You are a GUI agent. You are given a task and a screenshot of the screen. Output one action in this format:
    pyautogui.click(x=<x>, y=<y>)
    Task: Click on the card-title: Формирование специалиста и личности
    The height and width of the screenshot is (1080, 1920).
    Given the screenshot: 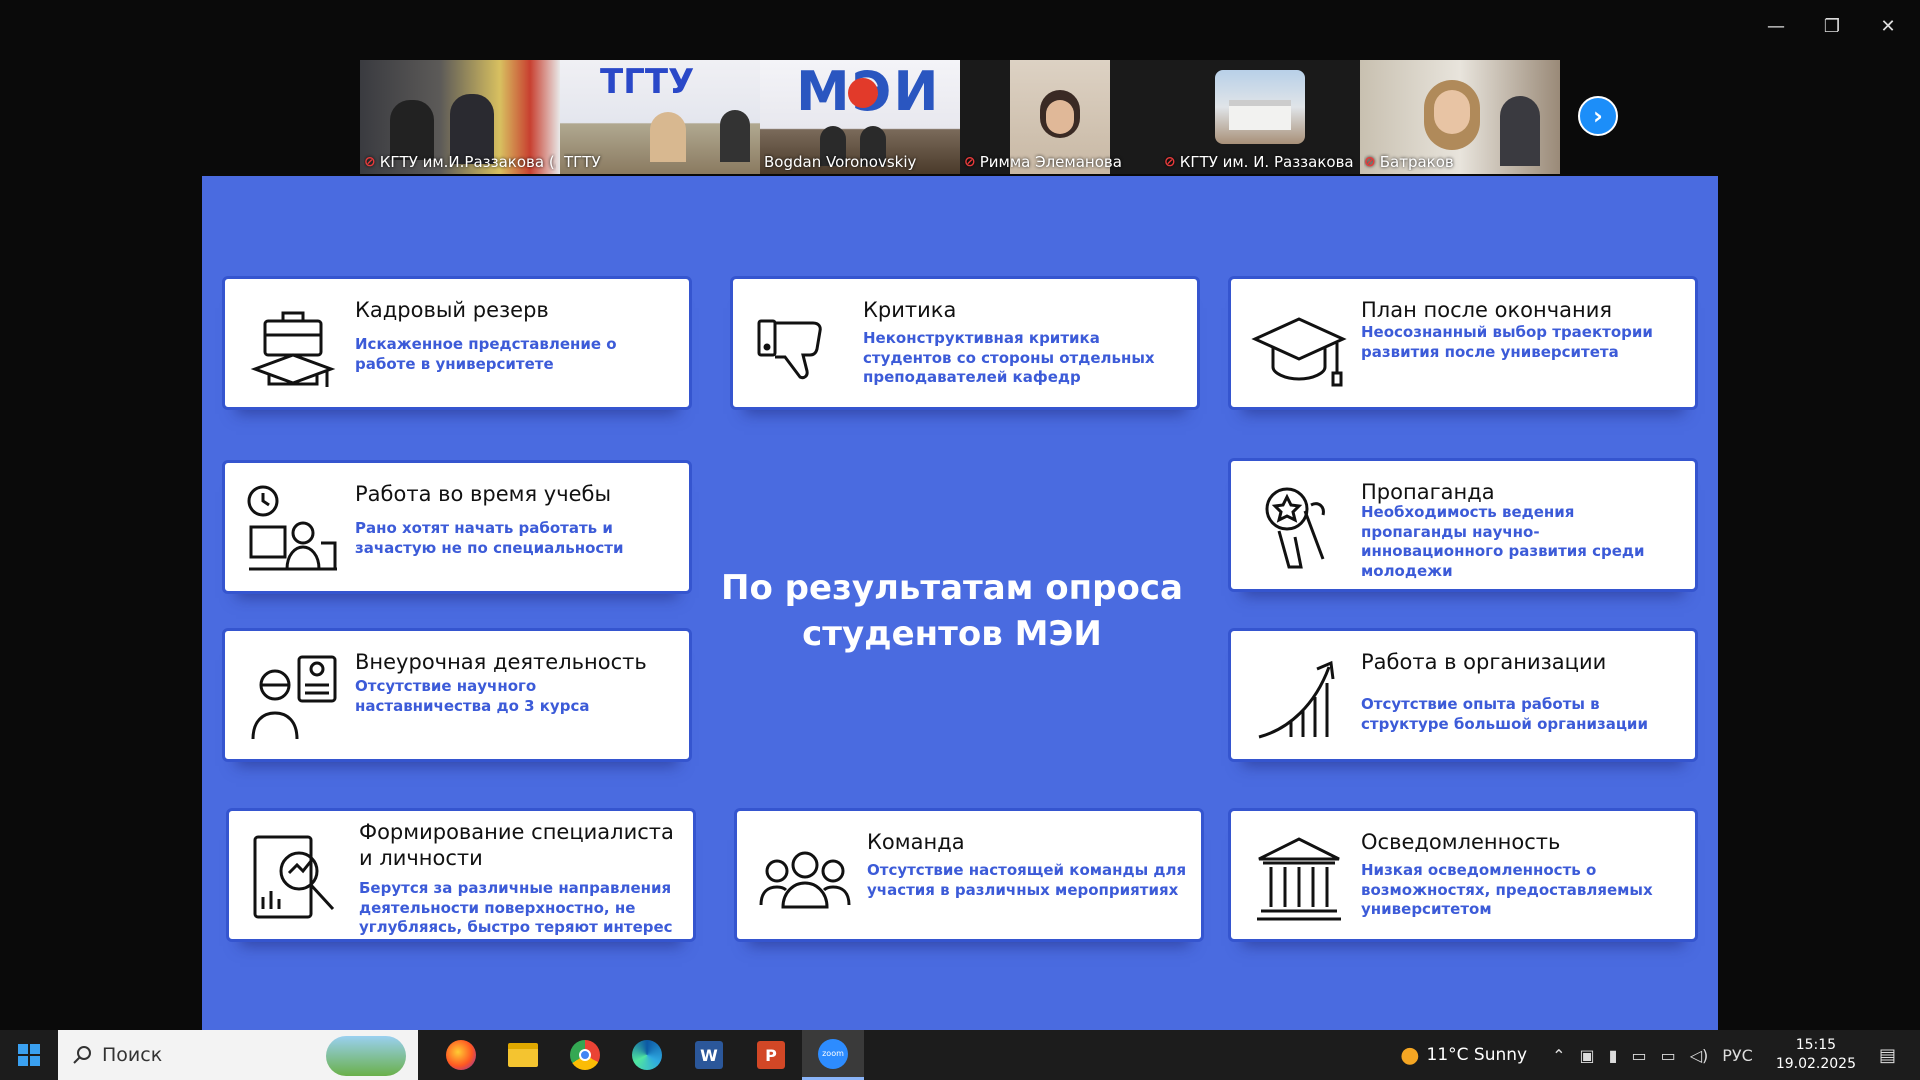 What is the action you would take?
    pyautogui.click(x=516, y=845)
    